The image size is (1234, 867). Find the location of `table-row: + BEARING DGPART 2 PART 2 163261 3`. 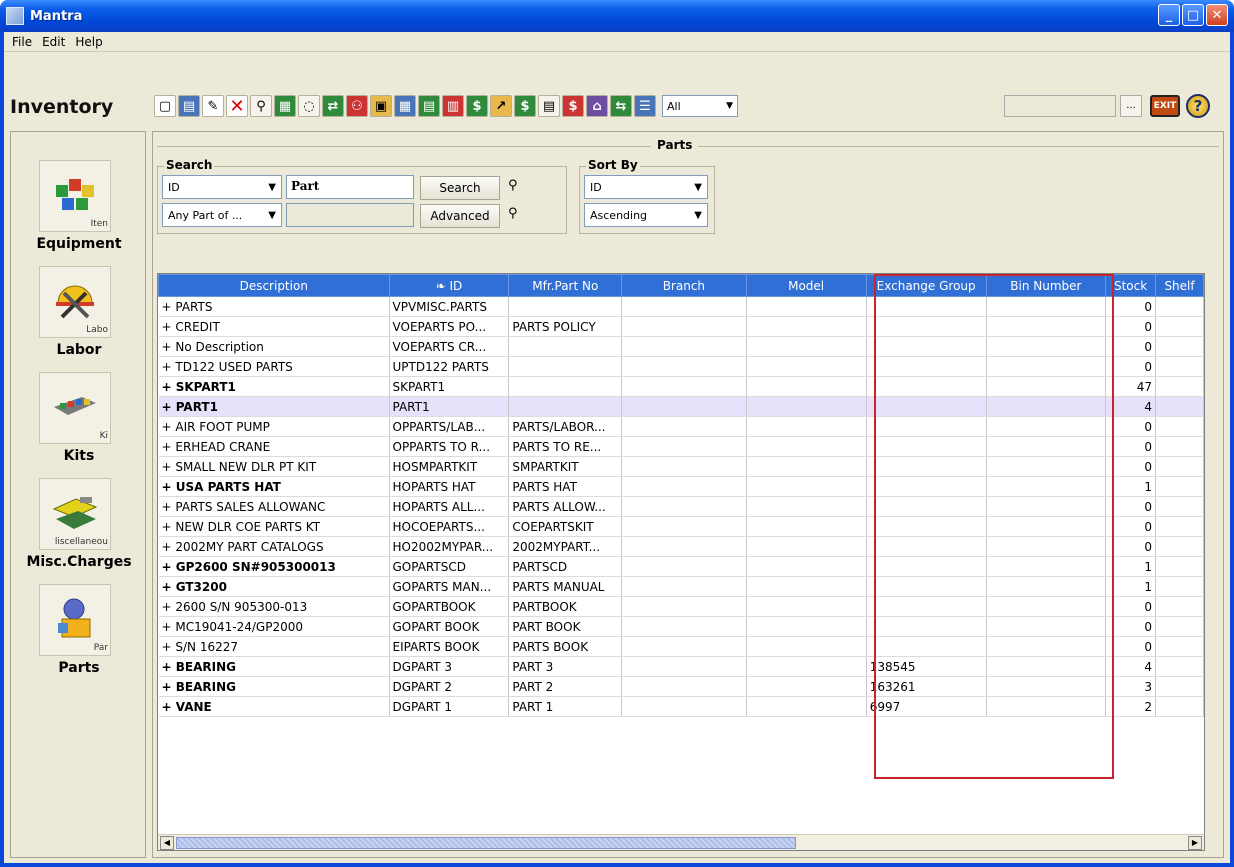

table-row: + BEARING DGPART 2 PART 2 163261 3 is located at coordinates (681, 686).